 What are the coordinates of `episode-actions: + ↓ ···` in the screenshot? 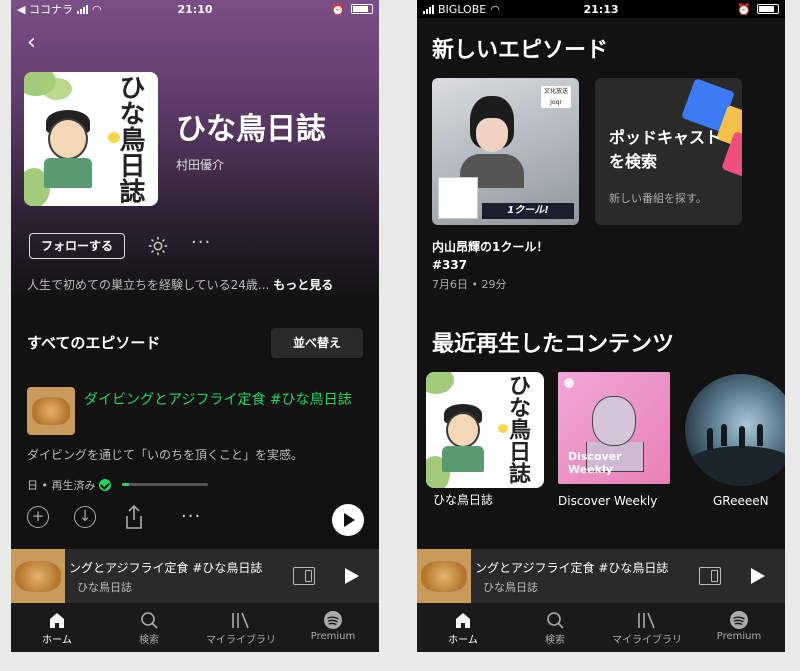 It's located at (197, 520).